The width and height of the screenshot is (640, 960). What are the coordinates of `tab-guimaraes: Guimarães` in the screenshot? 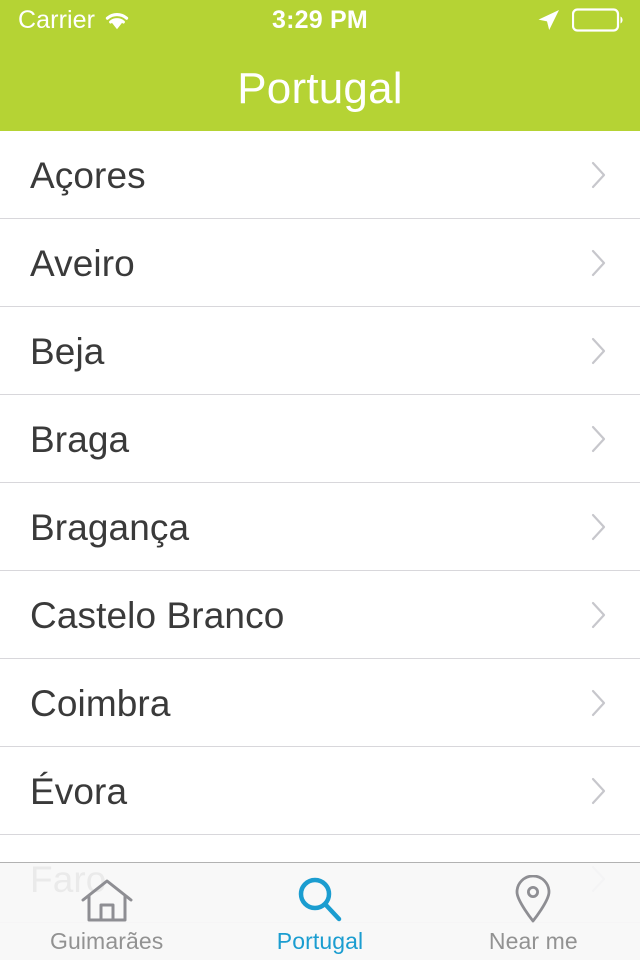 It's located at (106, 911).